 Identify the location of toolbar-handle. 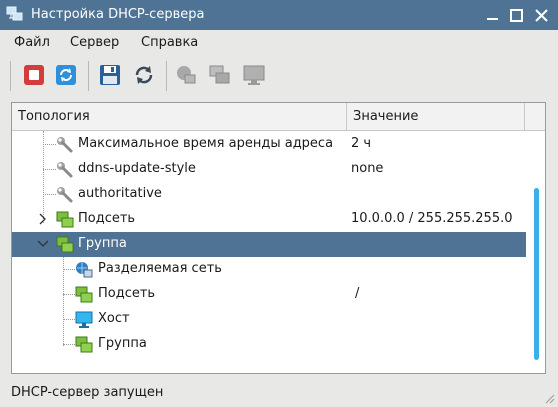
(10, 76).